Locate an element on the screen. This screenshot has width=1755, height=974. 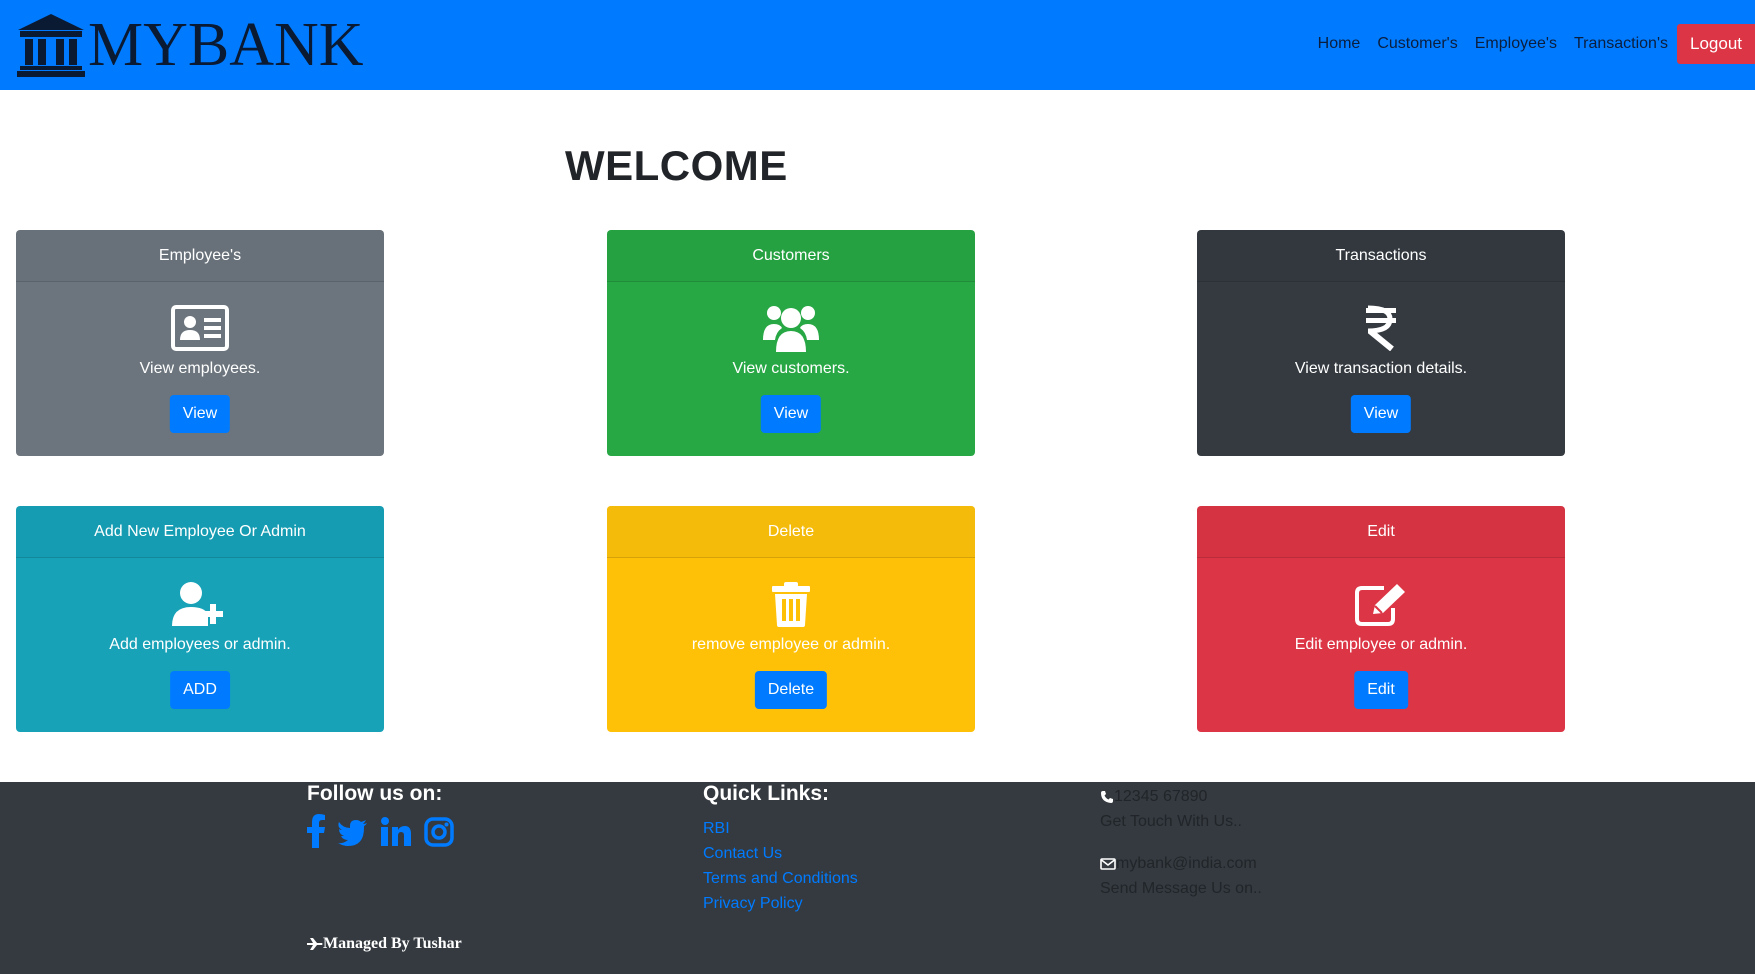
card-body: View transaction details. View is located at coordinates (1381, 369).